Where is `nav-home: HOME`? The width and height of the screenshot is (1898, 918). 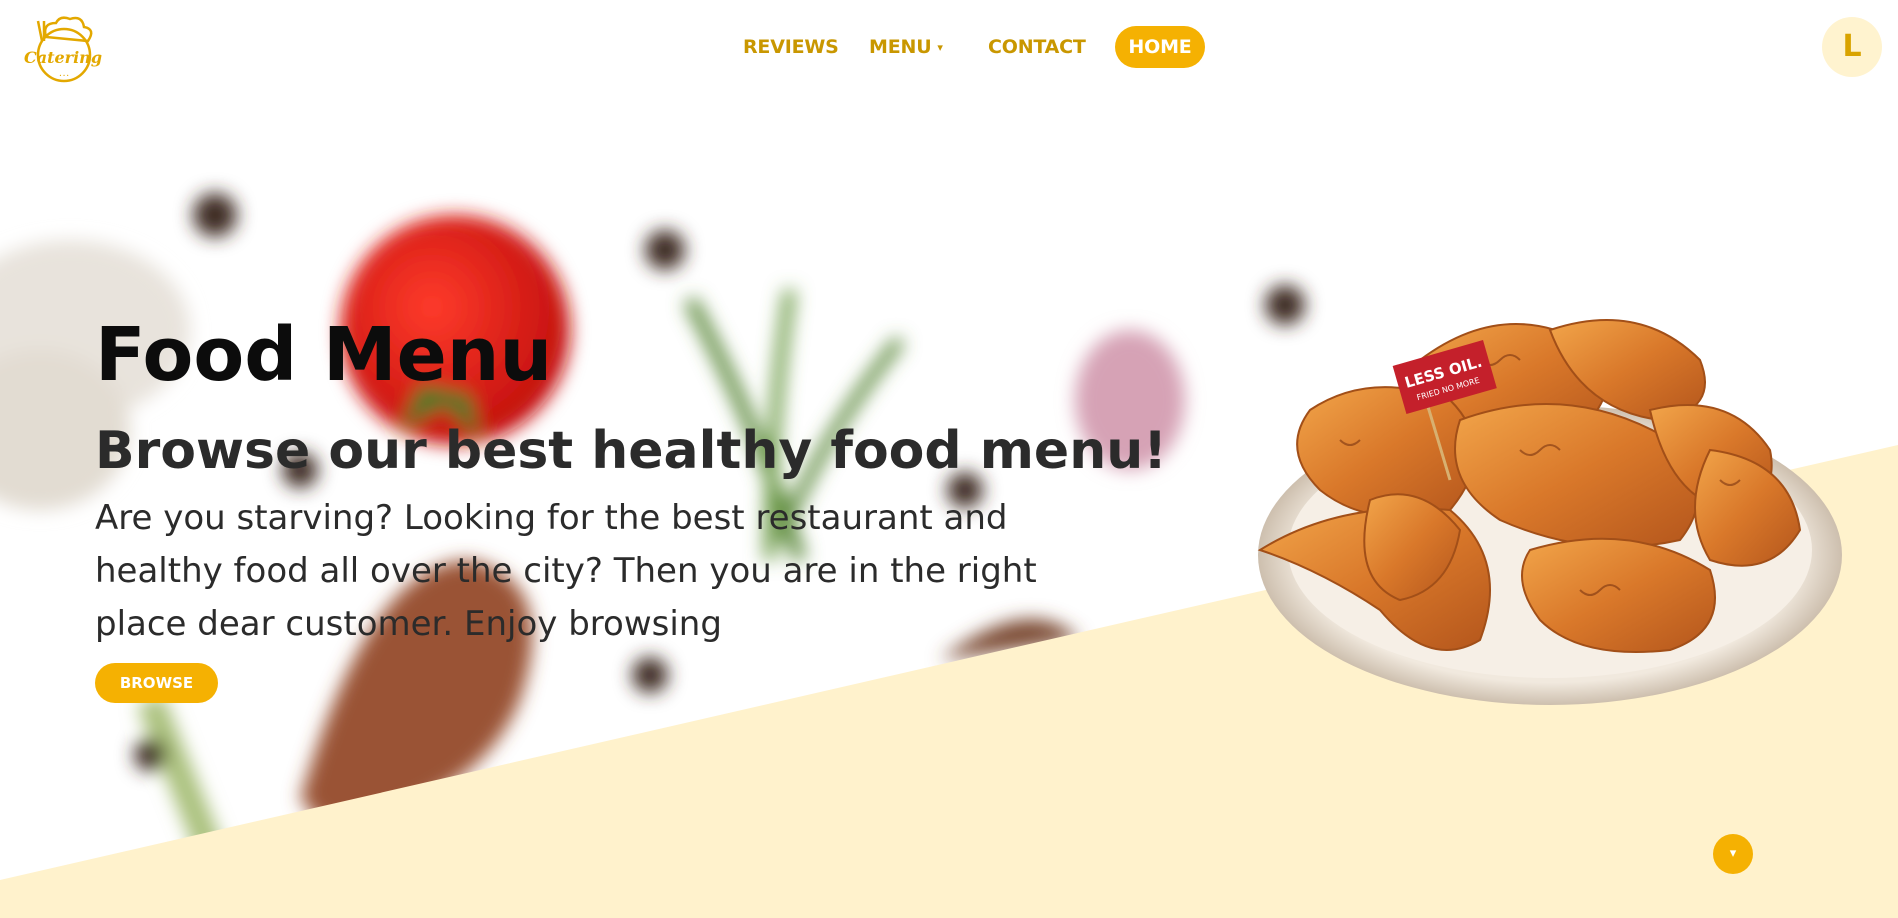 nav-home: HOME is located at coordinates (1160, 47).